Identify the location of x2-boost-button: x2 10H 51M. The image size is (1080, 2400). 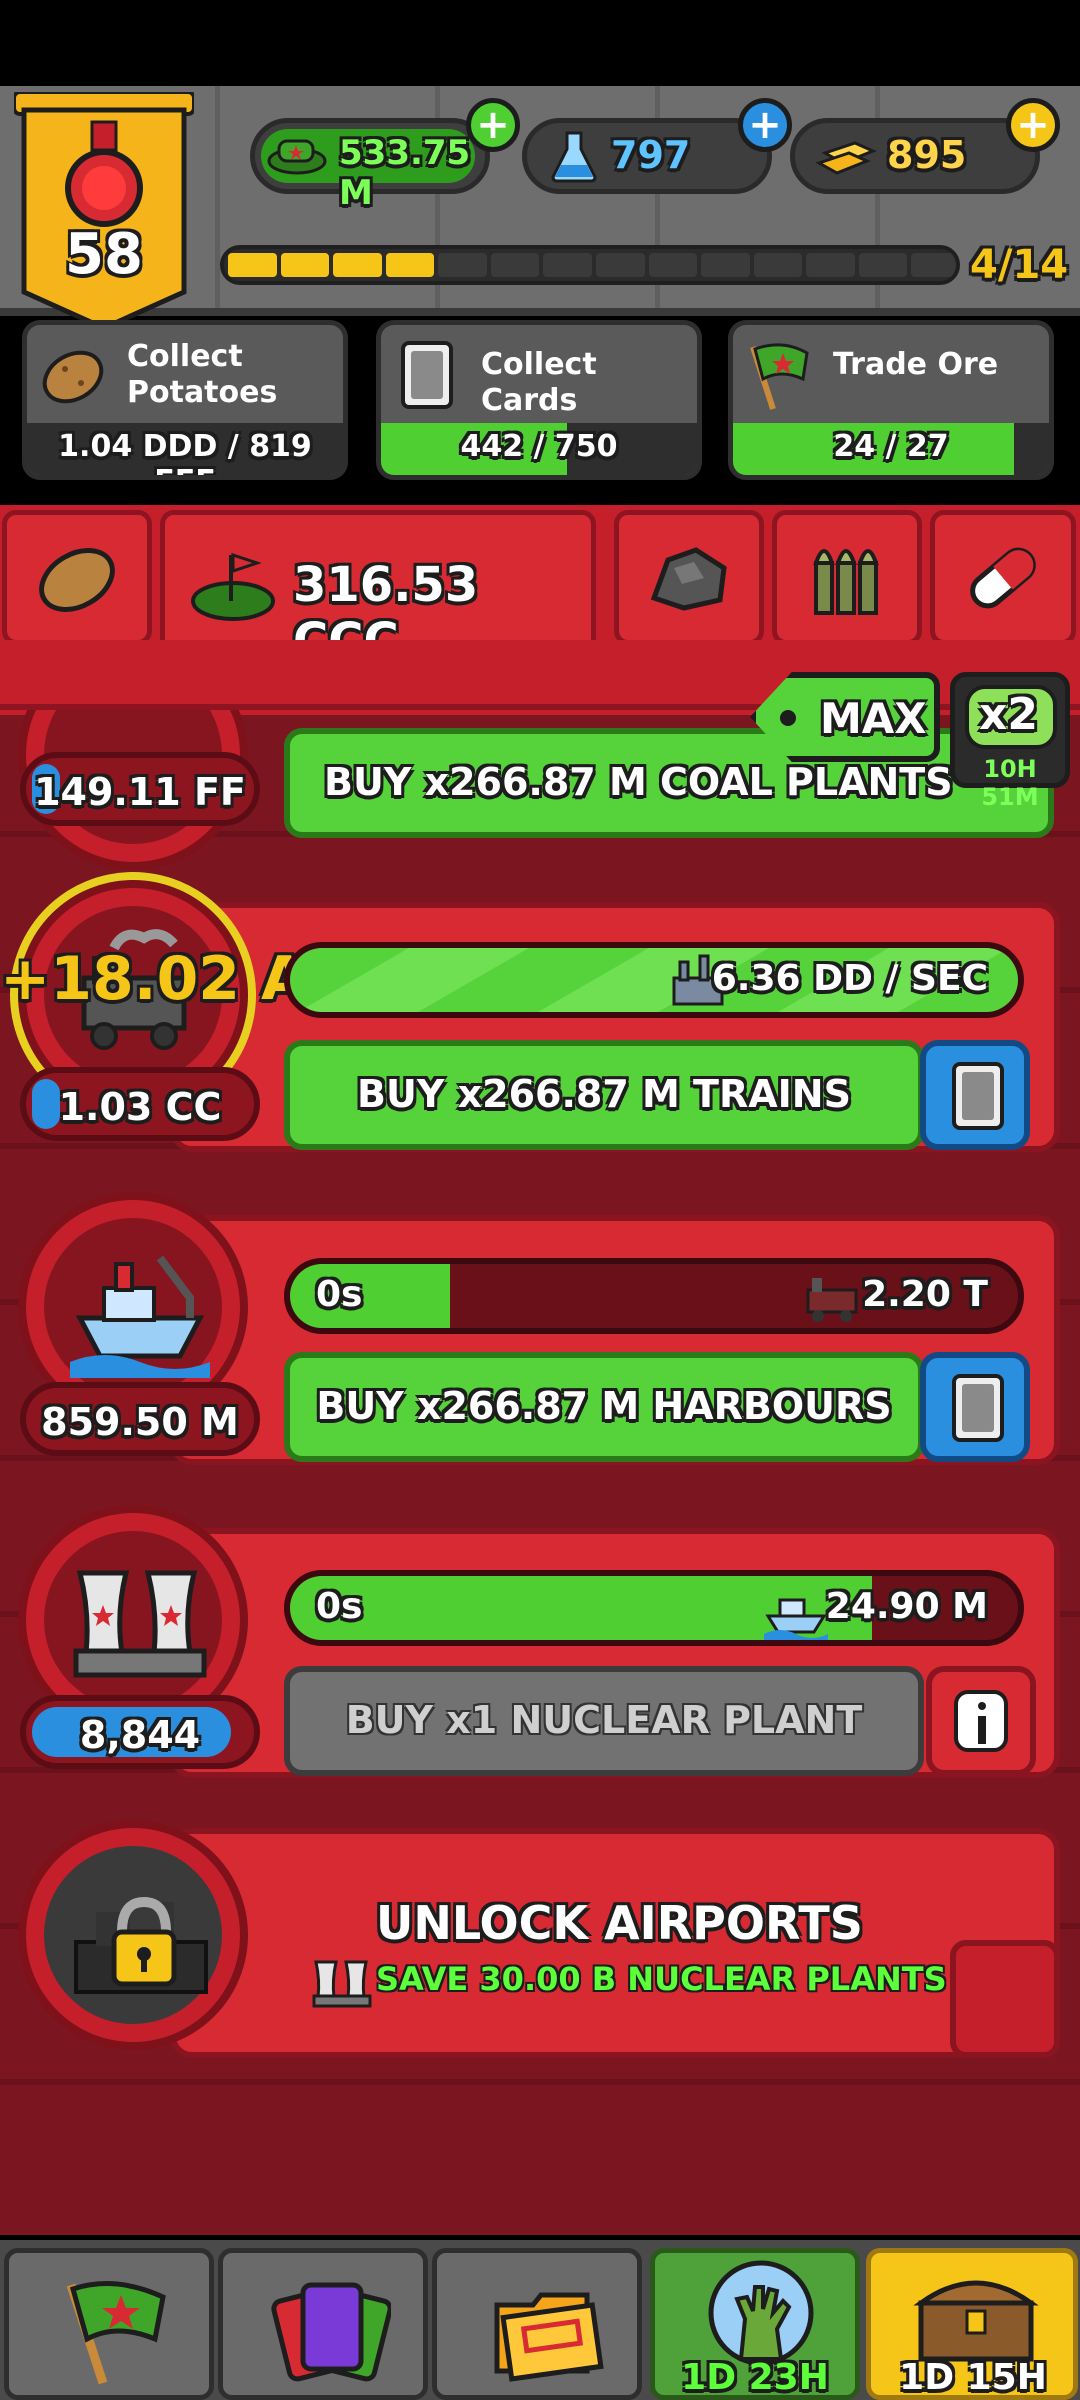
(1010, 741).